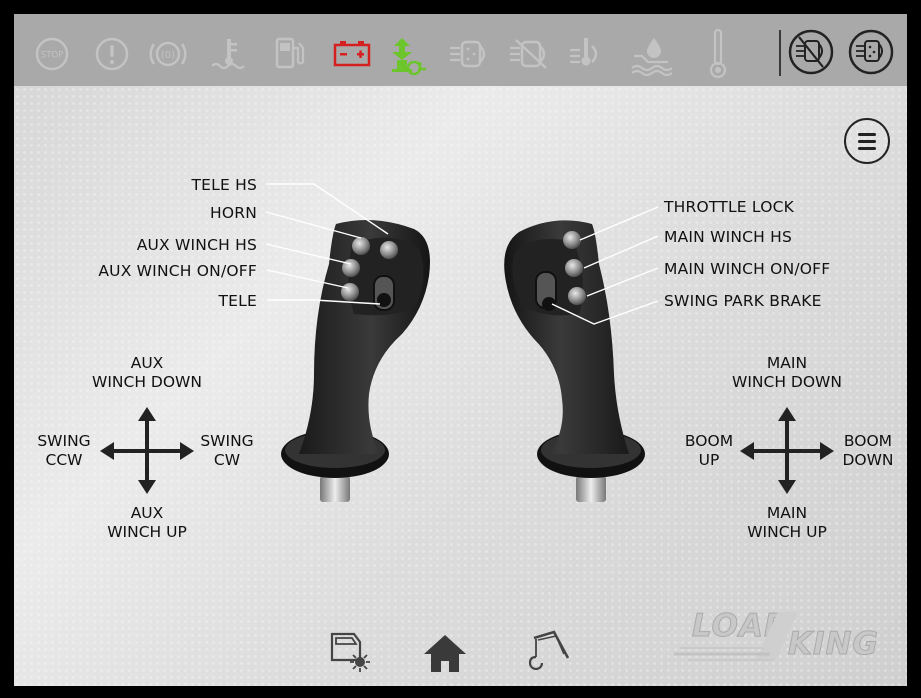 This screenshot has height=698, width=921. Describe the element at coordinates (747, 269) in the screenshot. I see `main-winch-onoff-label: MAIN WINCH ON/OFF` at that location.